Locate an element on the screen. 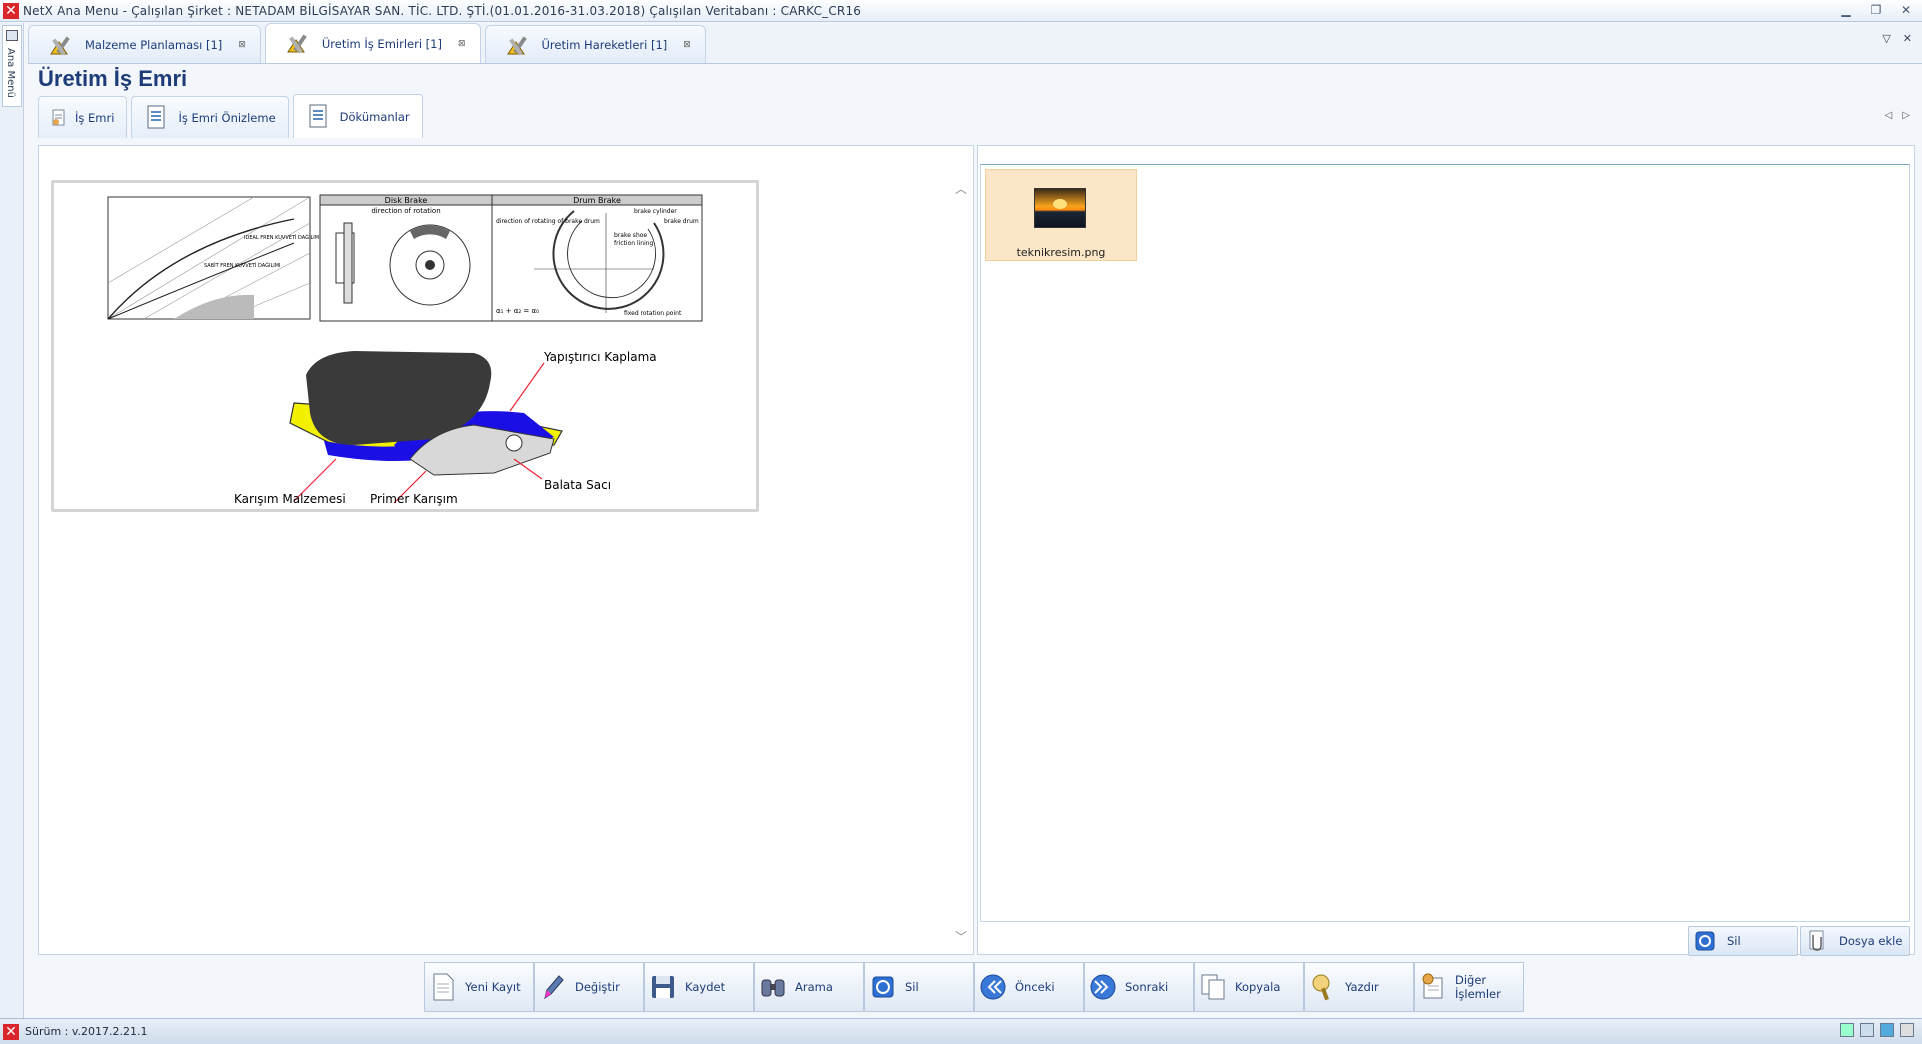  ana-menu-tab: Ana Menü is located at coordinates (12, 66).